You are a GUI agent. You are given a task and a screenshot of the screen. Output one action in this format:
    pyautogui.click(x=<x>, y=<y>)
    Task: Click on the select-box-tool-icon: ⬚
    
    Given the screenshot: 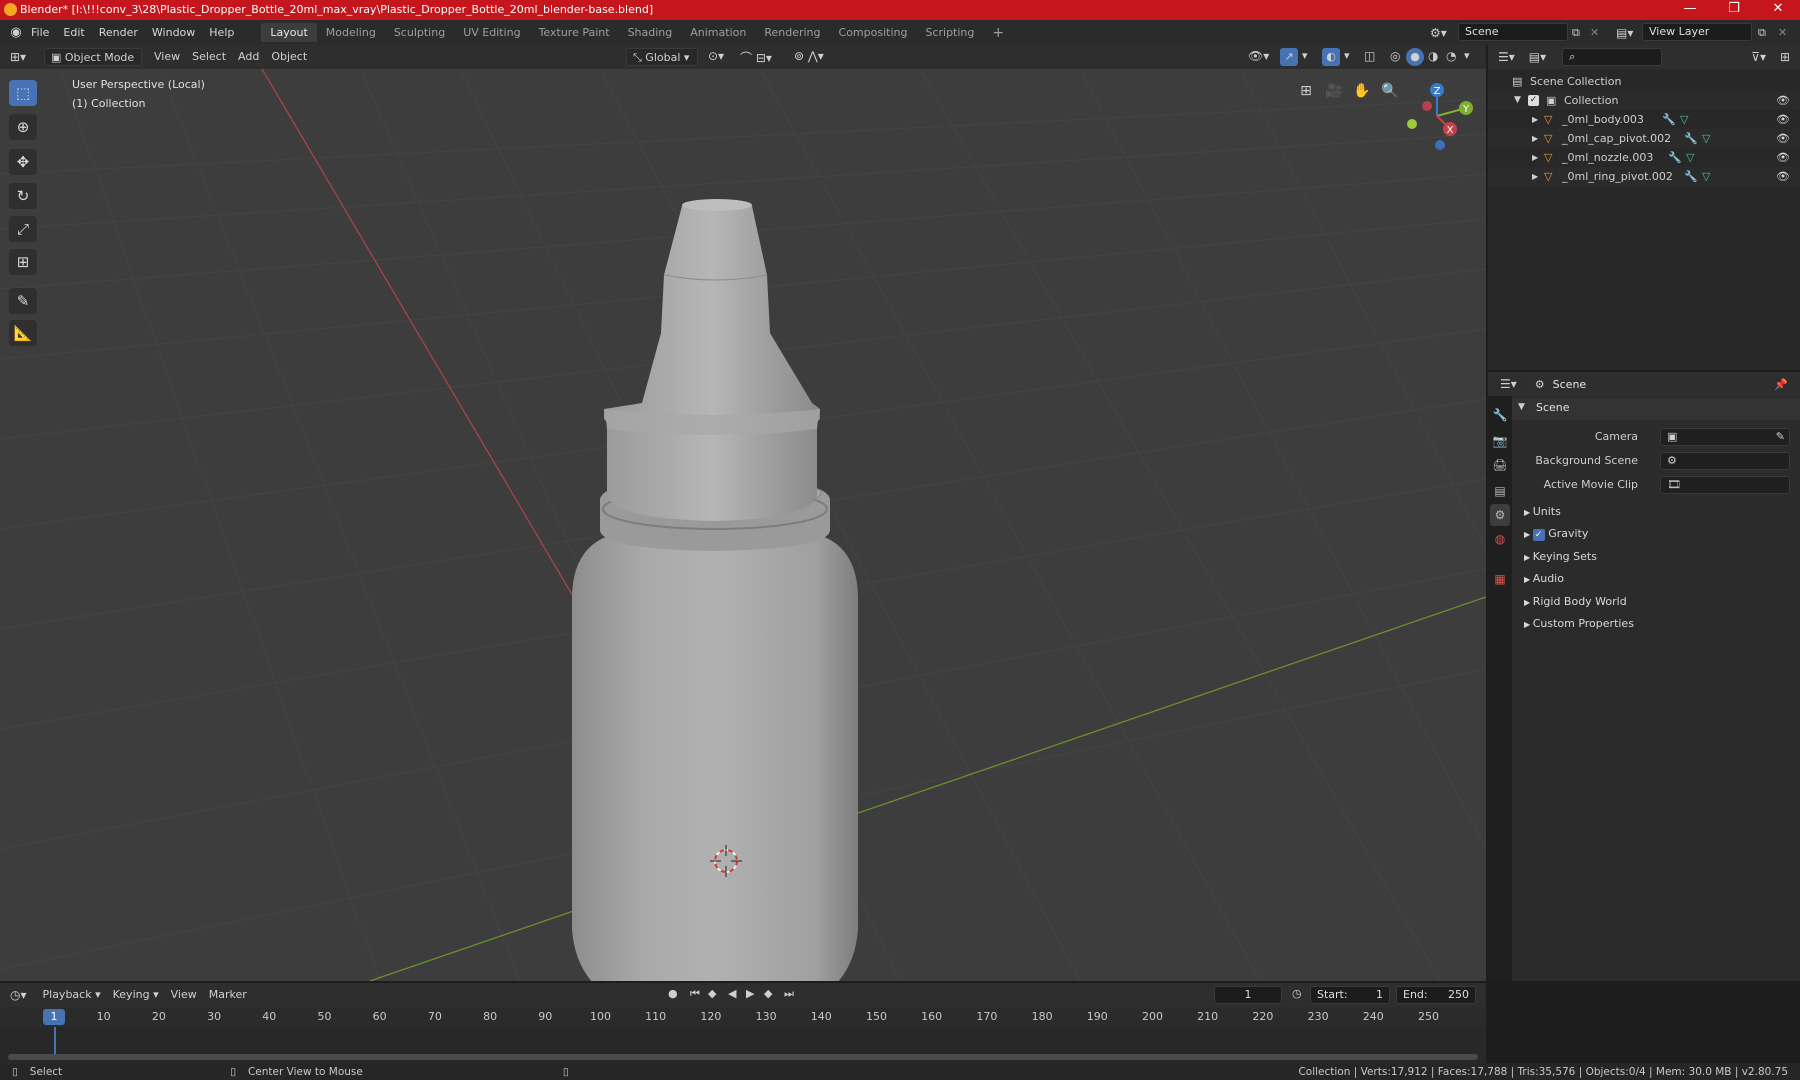 What is the action you would take?
    pyautogui.click(x=23, y=93)
    